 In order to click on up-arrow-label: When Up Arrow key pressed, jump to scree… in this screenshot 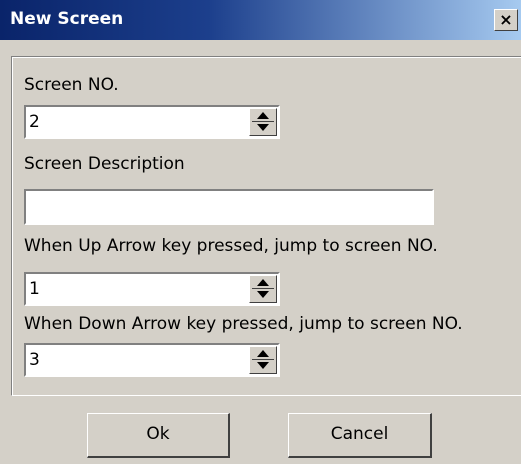, I will do `click(231, 246)`.